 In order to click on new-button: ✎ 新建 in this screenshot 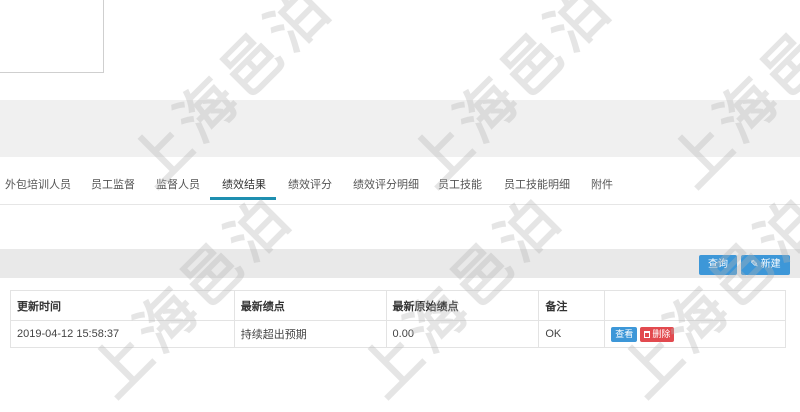, I will do `click(765, 265)`.